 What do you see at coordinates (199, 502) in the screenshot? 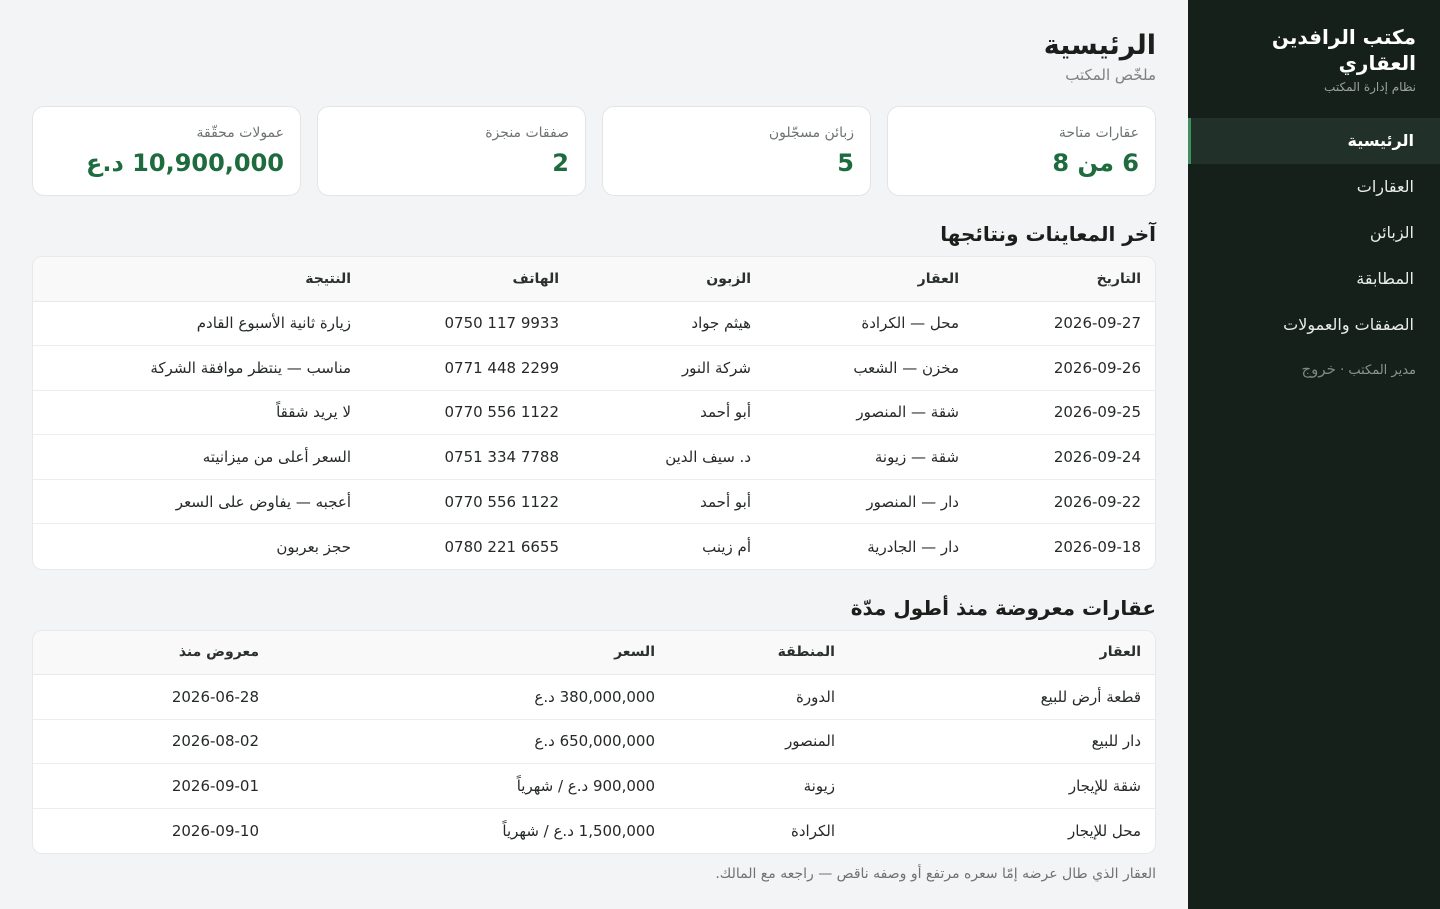
I see `cell-result: أعجبه — يفاوض على السعر` at bounding box center [199, 502].